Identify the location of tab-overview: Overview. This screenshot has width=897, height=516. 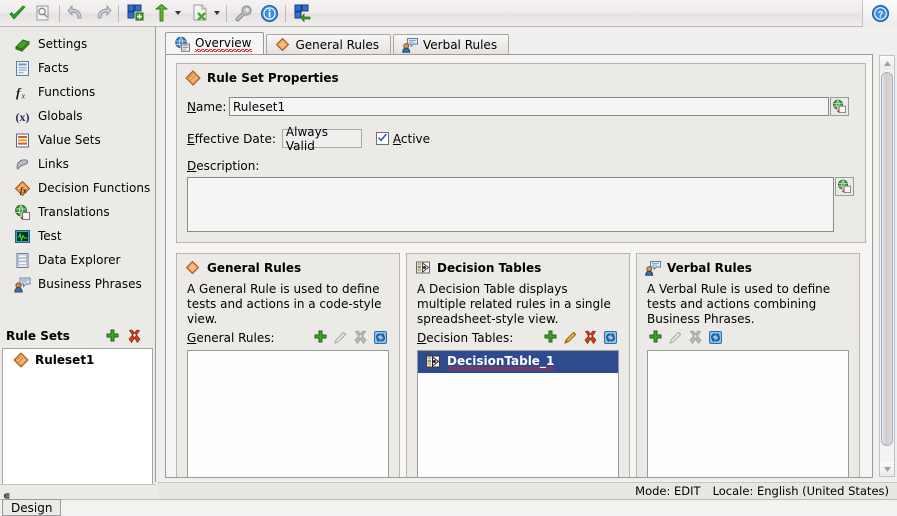
(214, 43).